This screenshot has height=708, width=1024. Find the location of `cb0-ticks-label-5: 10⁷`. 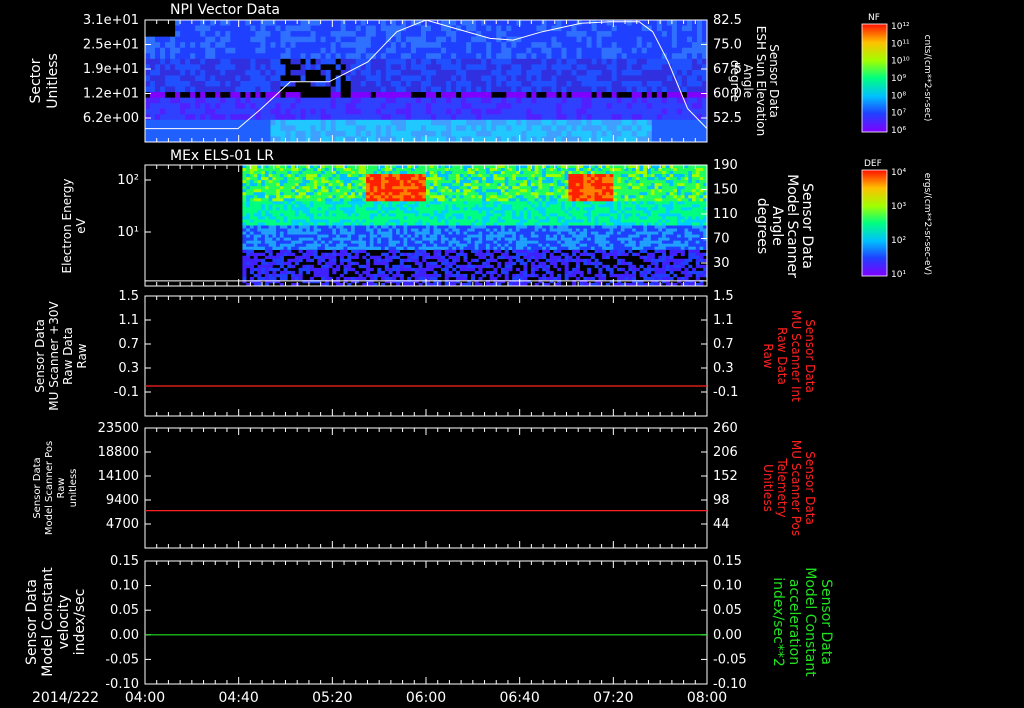

cb0-ticks-label-5: 10⁷ is located at coordinates (898, 114).